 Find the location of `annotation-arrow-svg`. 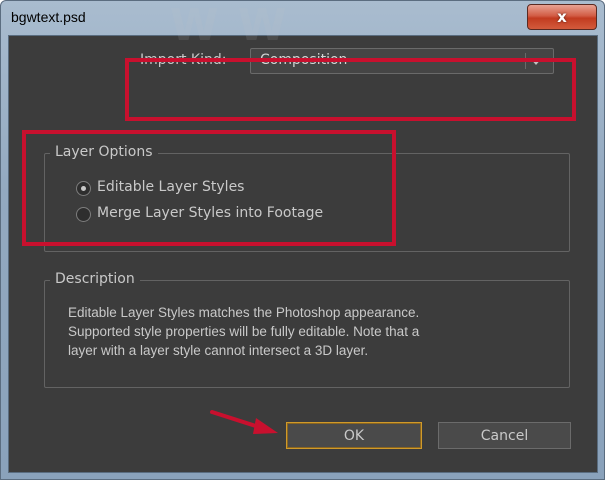

annotation-arrow-svg is located at coordinates (244, 422).